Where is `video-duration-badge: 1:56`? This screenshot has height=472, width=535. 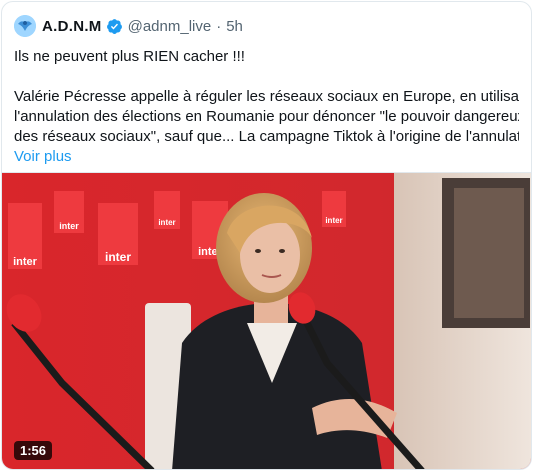
video-duration-badge: 1:56 is located at coordinates (33, 450).